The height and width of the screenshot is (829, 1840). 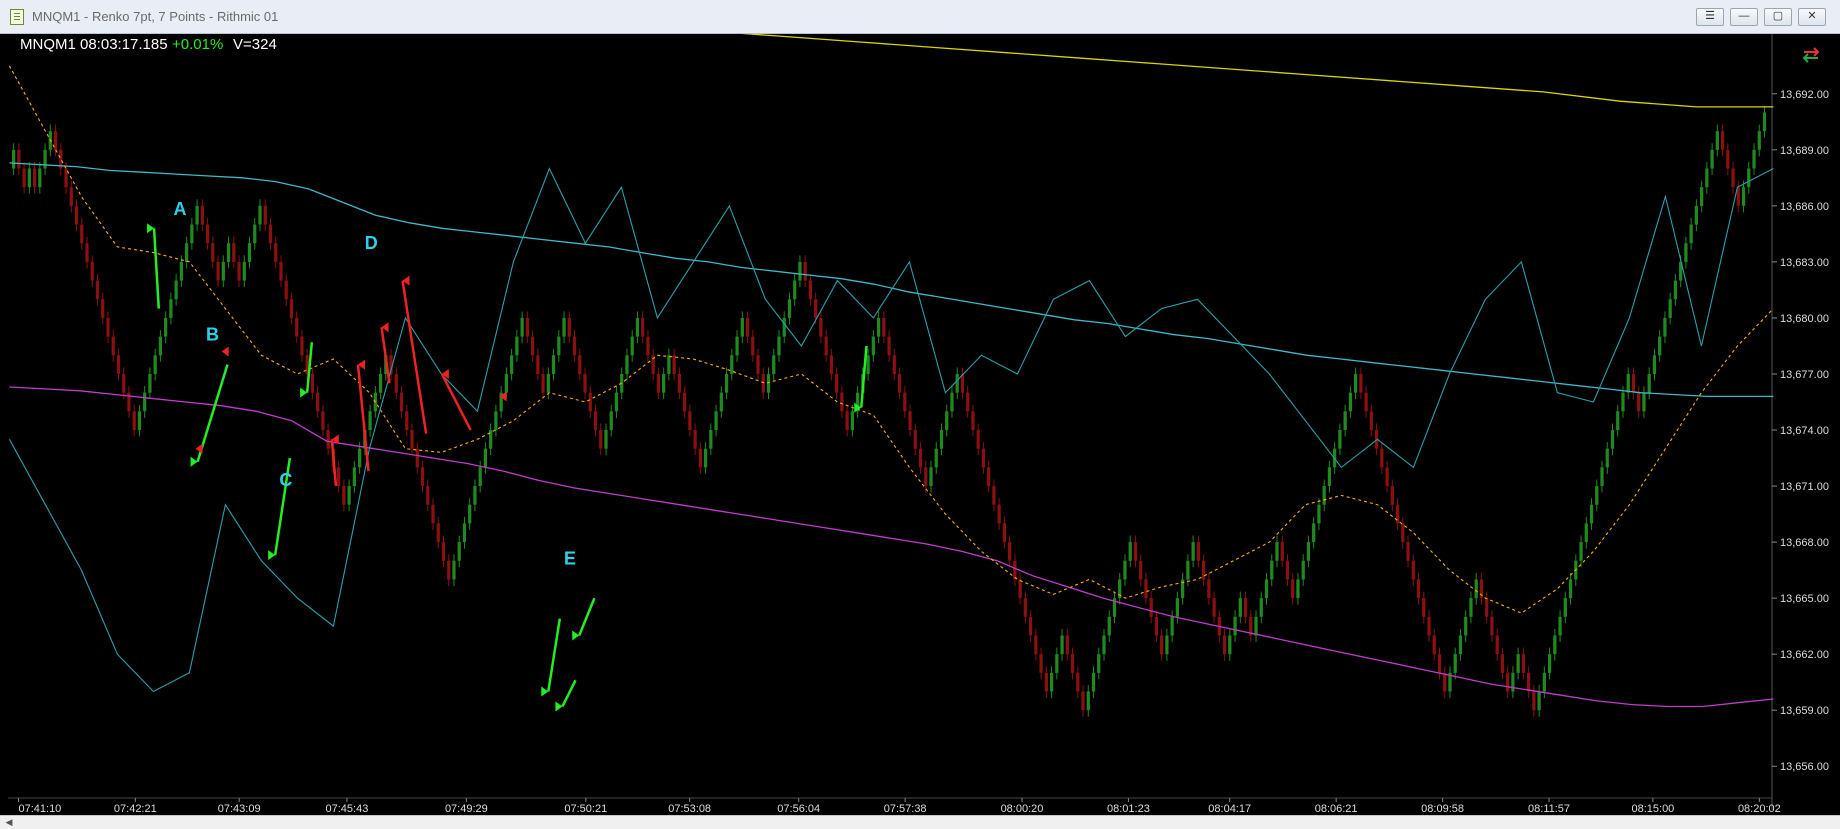 I want to click on time-tick-label: 08:15:00, so click(x=1652, y=809).